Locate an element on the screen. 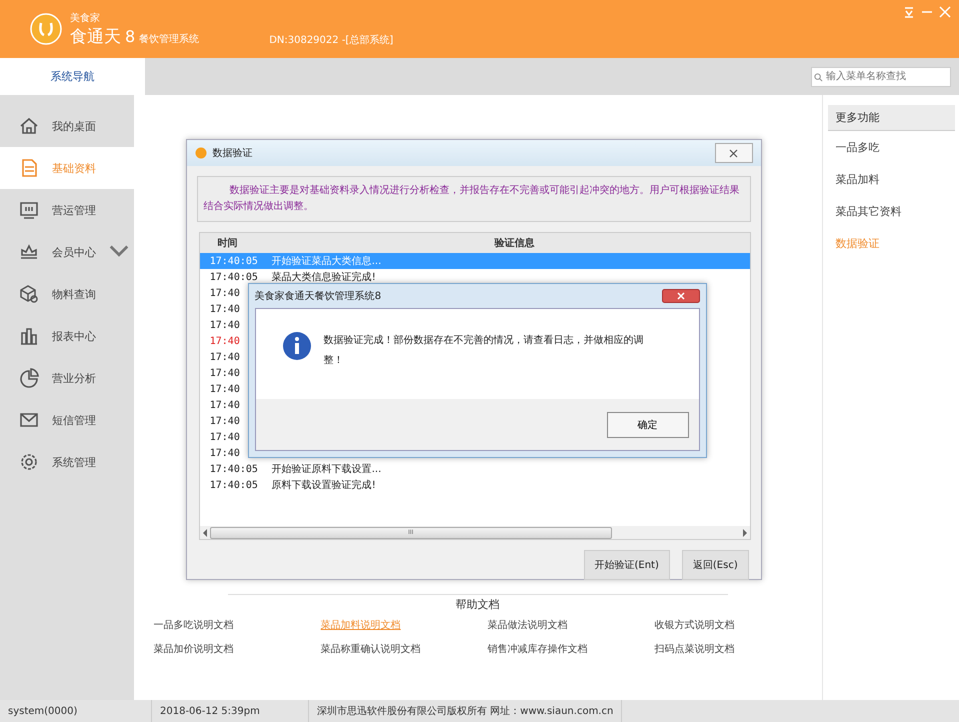 The width and height of the screenshot is (959, 722). sidebar-item: 系统管理 is located at coordinates (67, 462).